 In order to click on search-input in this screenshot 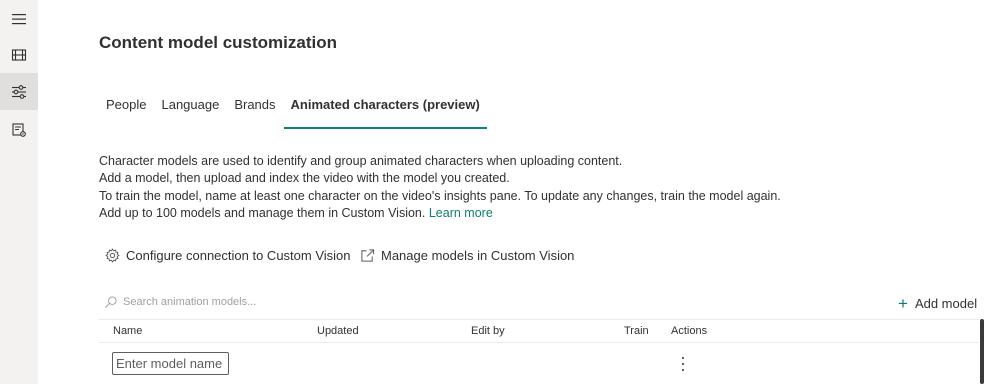, I will do `click(253, 302)`.